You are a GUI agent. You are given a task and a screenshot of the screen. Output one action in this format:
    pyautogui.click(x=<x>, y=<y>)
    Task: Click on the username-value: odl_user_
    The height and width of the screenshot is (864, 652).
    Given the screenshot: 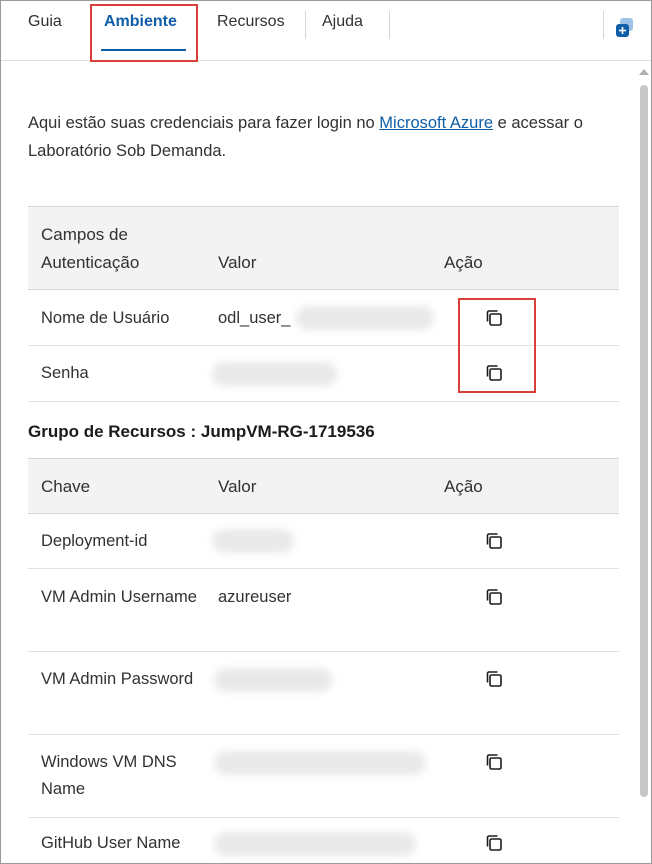 What is the action you would take?
    pyautogui.click(x=254, y=318)
    